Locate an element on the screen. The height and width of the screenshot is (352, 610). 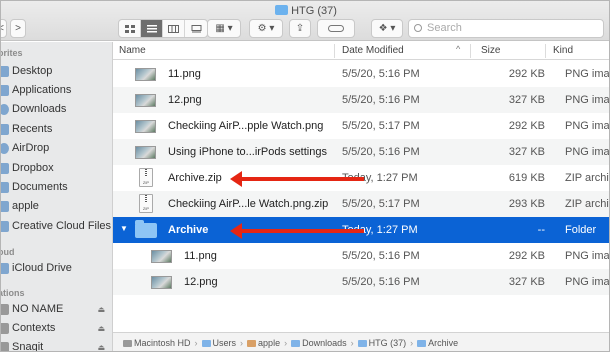
sidebar-item-label: Dropbox is located at coordinates (33, 168).